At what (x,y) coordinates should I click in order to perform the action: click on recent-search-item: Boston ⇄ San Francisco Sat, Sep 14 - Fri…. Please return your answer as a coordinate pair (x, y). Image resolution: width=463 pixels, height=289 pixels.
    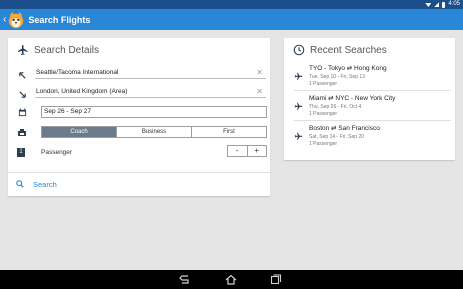
    Looking at the image, I should click on (369, 138).